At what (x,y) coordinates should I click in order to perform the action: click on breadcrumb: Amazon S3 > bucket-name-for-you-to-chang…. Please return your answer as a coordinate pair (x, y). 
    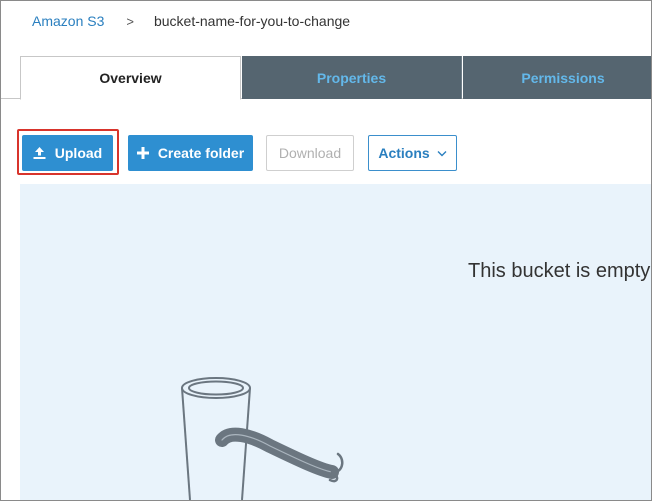
    Looking at the image, I should click on (191, 21).